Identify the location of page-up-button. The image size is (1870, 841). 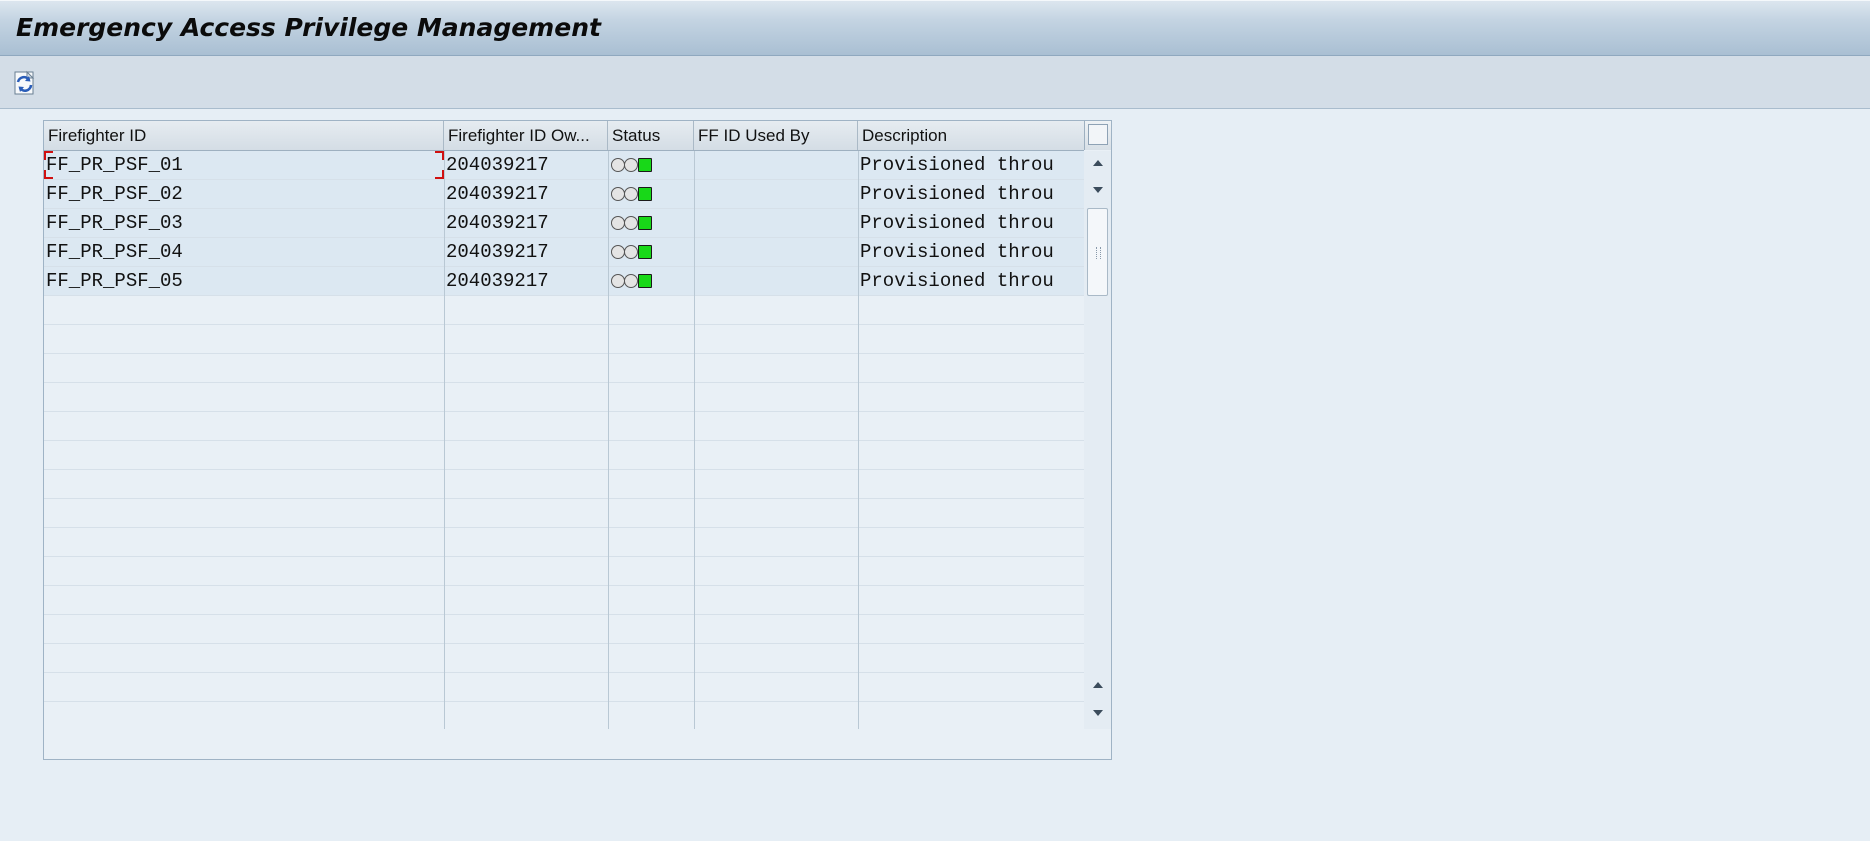
(1097, 685).